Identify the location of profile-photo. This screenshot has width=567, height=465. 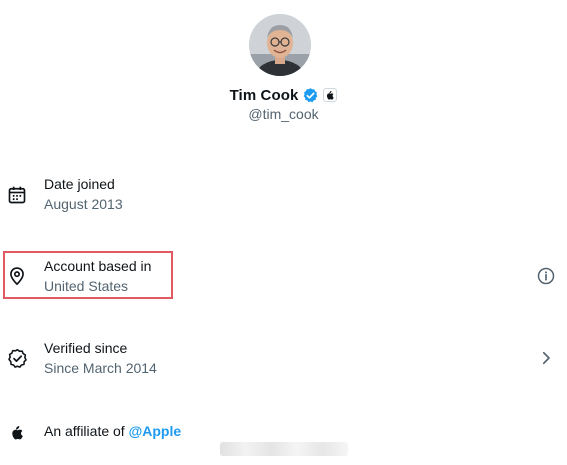
(280, 45).